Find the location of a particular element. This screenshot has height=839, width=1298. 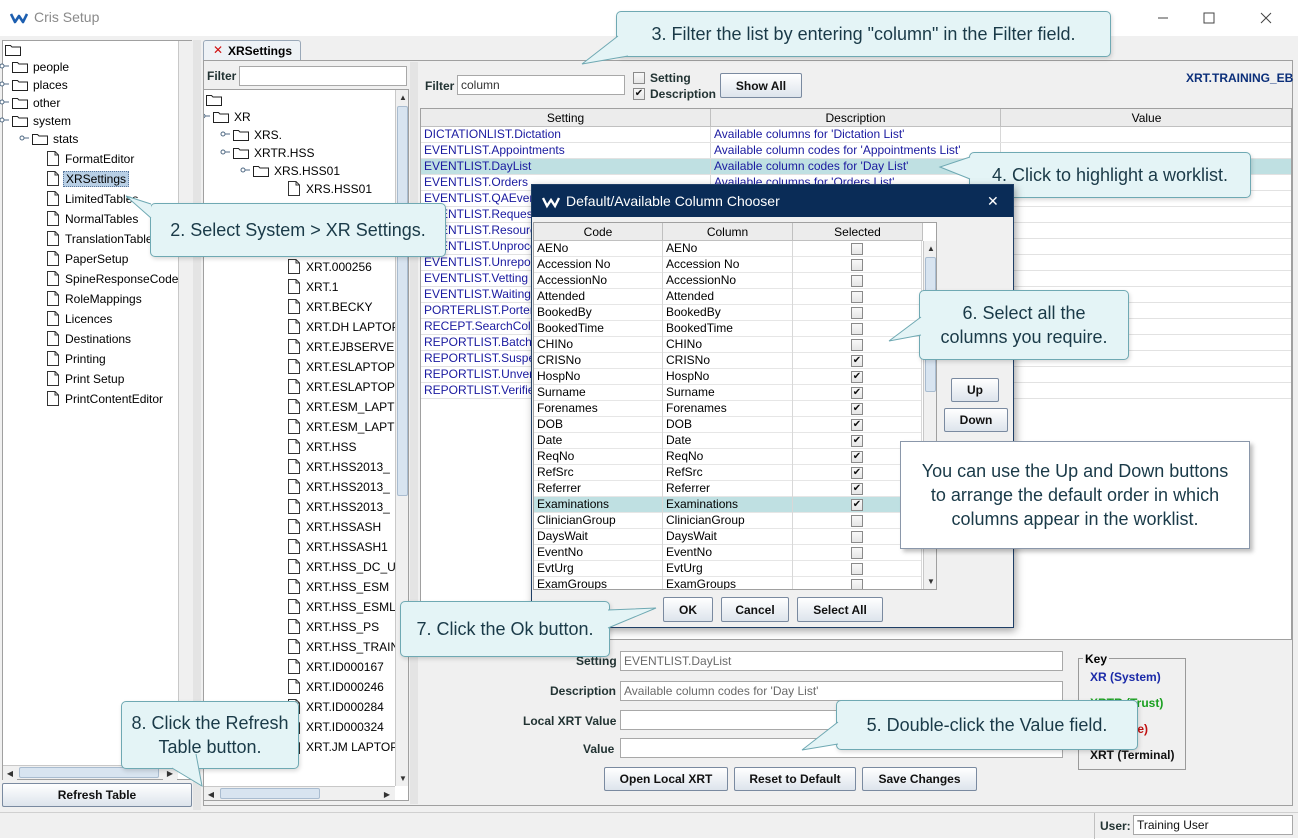

tab-close-icon: ✕ is located at coordinates (218, 50).